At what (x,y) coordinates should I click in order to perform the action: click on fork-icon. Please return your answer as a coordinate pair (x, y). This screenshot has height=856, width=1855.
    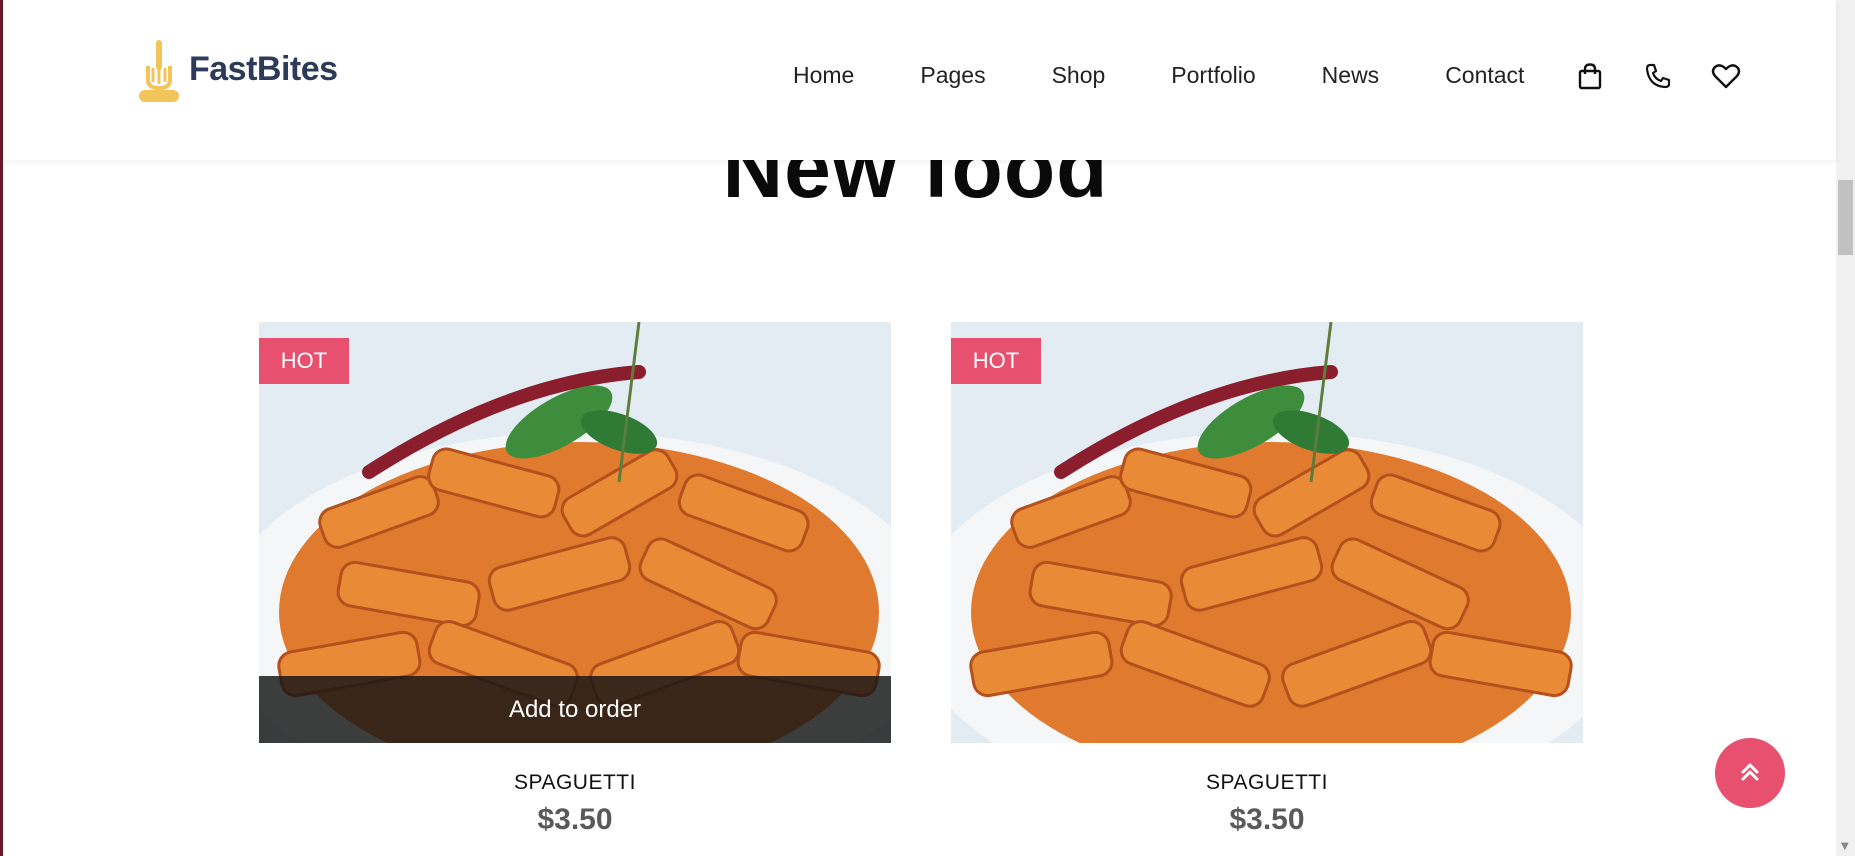
    Looking at the image, I should click on (159, 70).